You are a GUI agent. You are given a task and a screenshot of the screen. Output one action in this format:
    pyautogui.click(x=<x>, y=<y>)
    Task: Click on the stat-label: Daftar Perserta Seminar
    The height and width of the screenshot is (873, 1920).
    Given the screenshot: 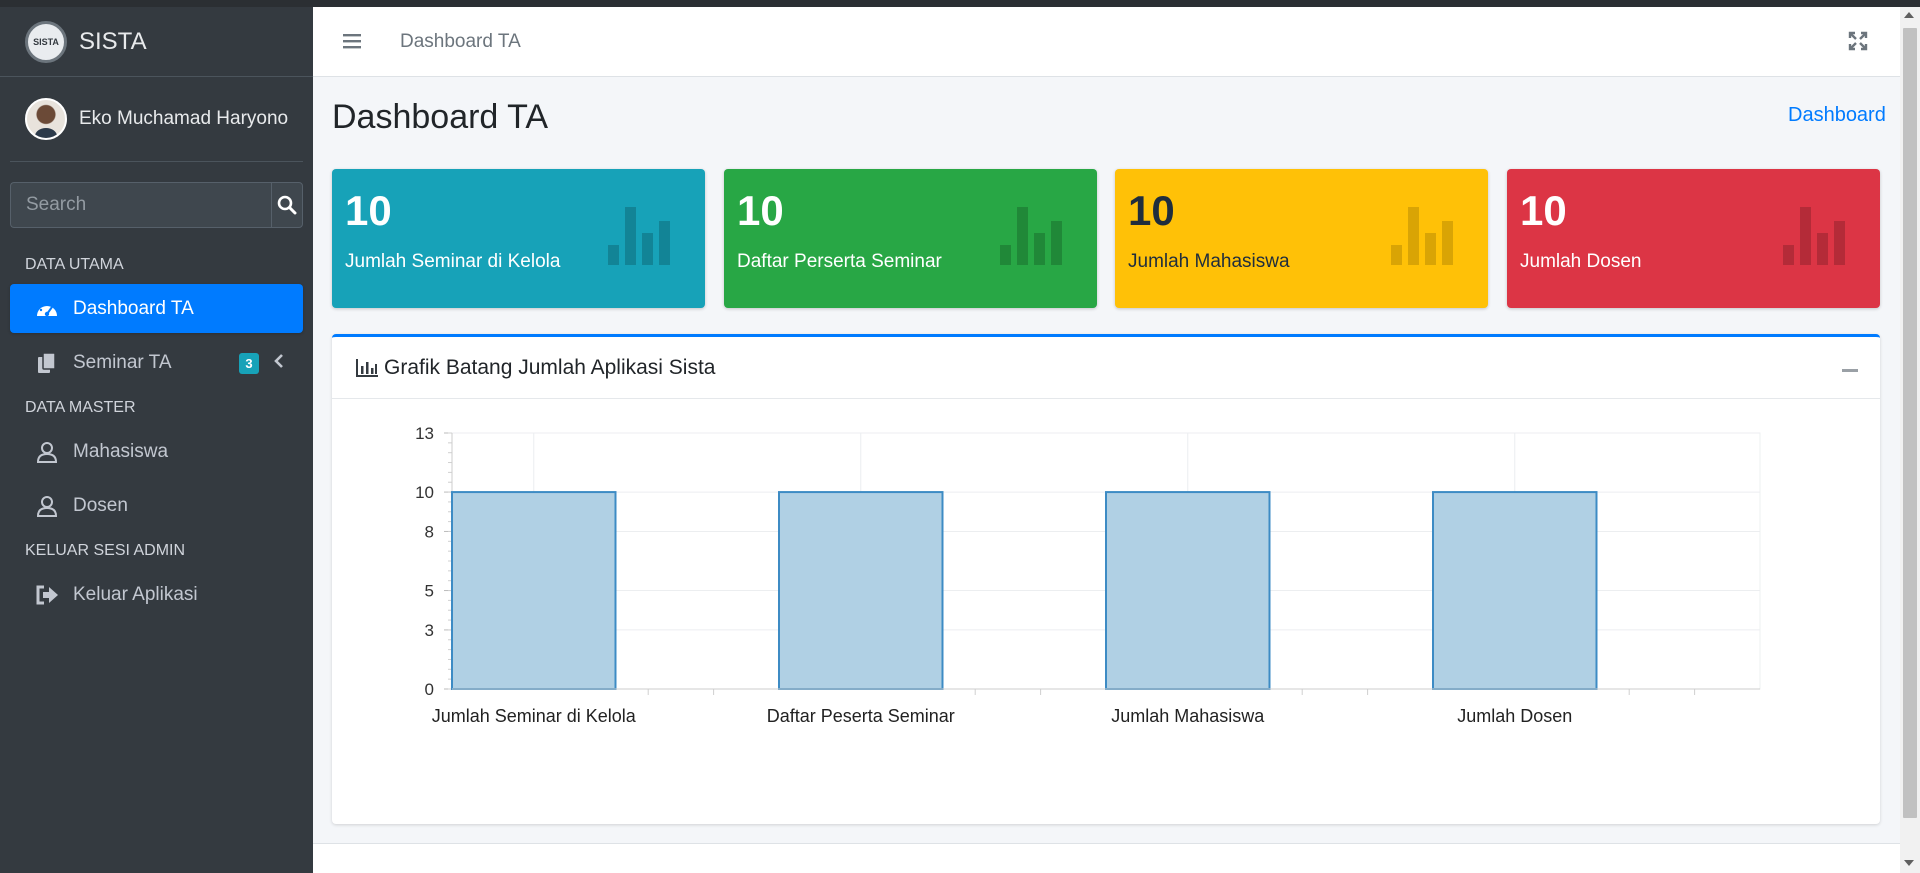 What is the action you would take?
    pyautogui.click(x=839, y=261)
    